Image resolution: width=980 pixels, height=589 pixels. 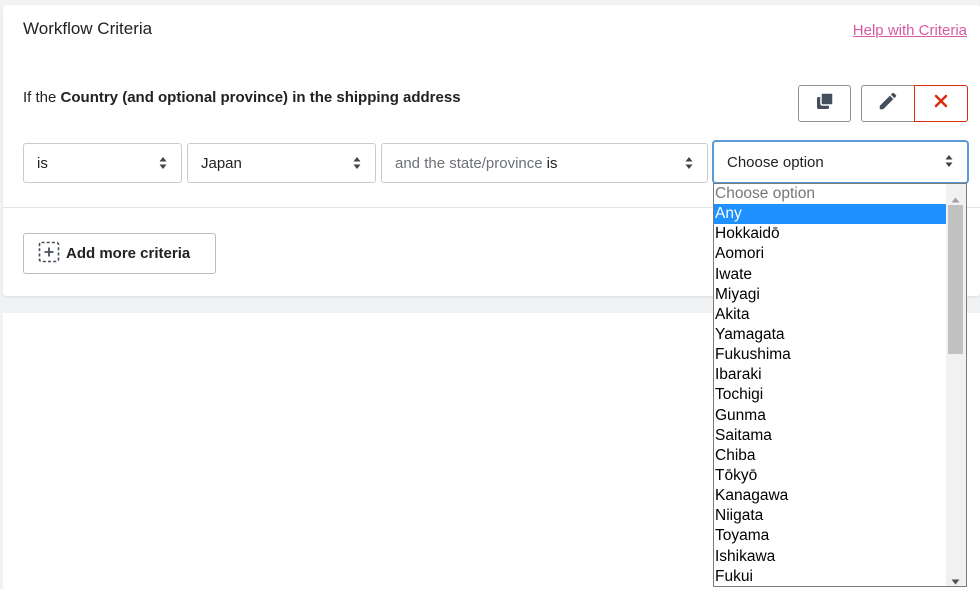 What do you see at coordinates (955, 279) in the screenshot?
I see `scroll-thumb` at bounding box center [955, 279].